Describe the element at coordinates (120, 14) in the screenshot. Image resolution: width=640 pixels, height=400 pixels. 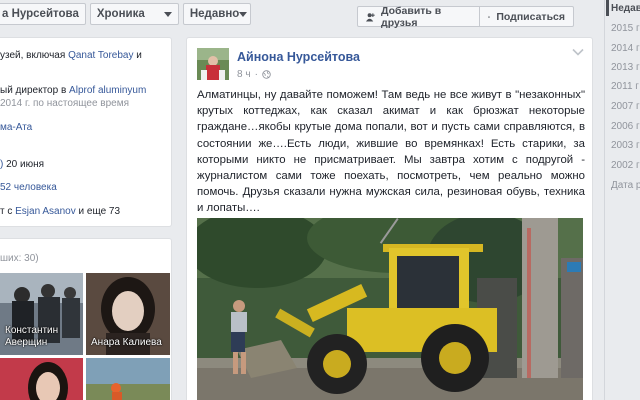
I see `chronicle-label: Хроника` at that location.